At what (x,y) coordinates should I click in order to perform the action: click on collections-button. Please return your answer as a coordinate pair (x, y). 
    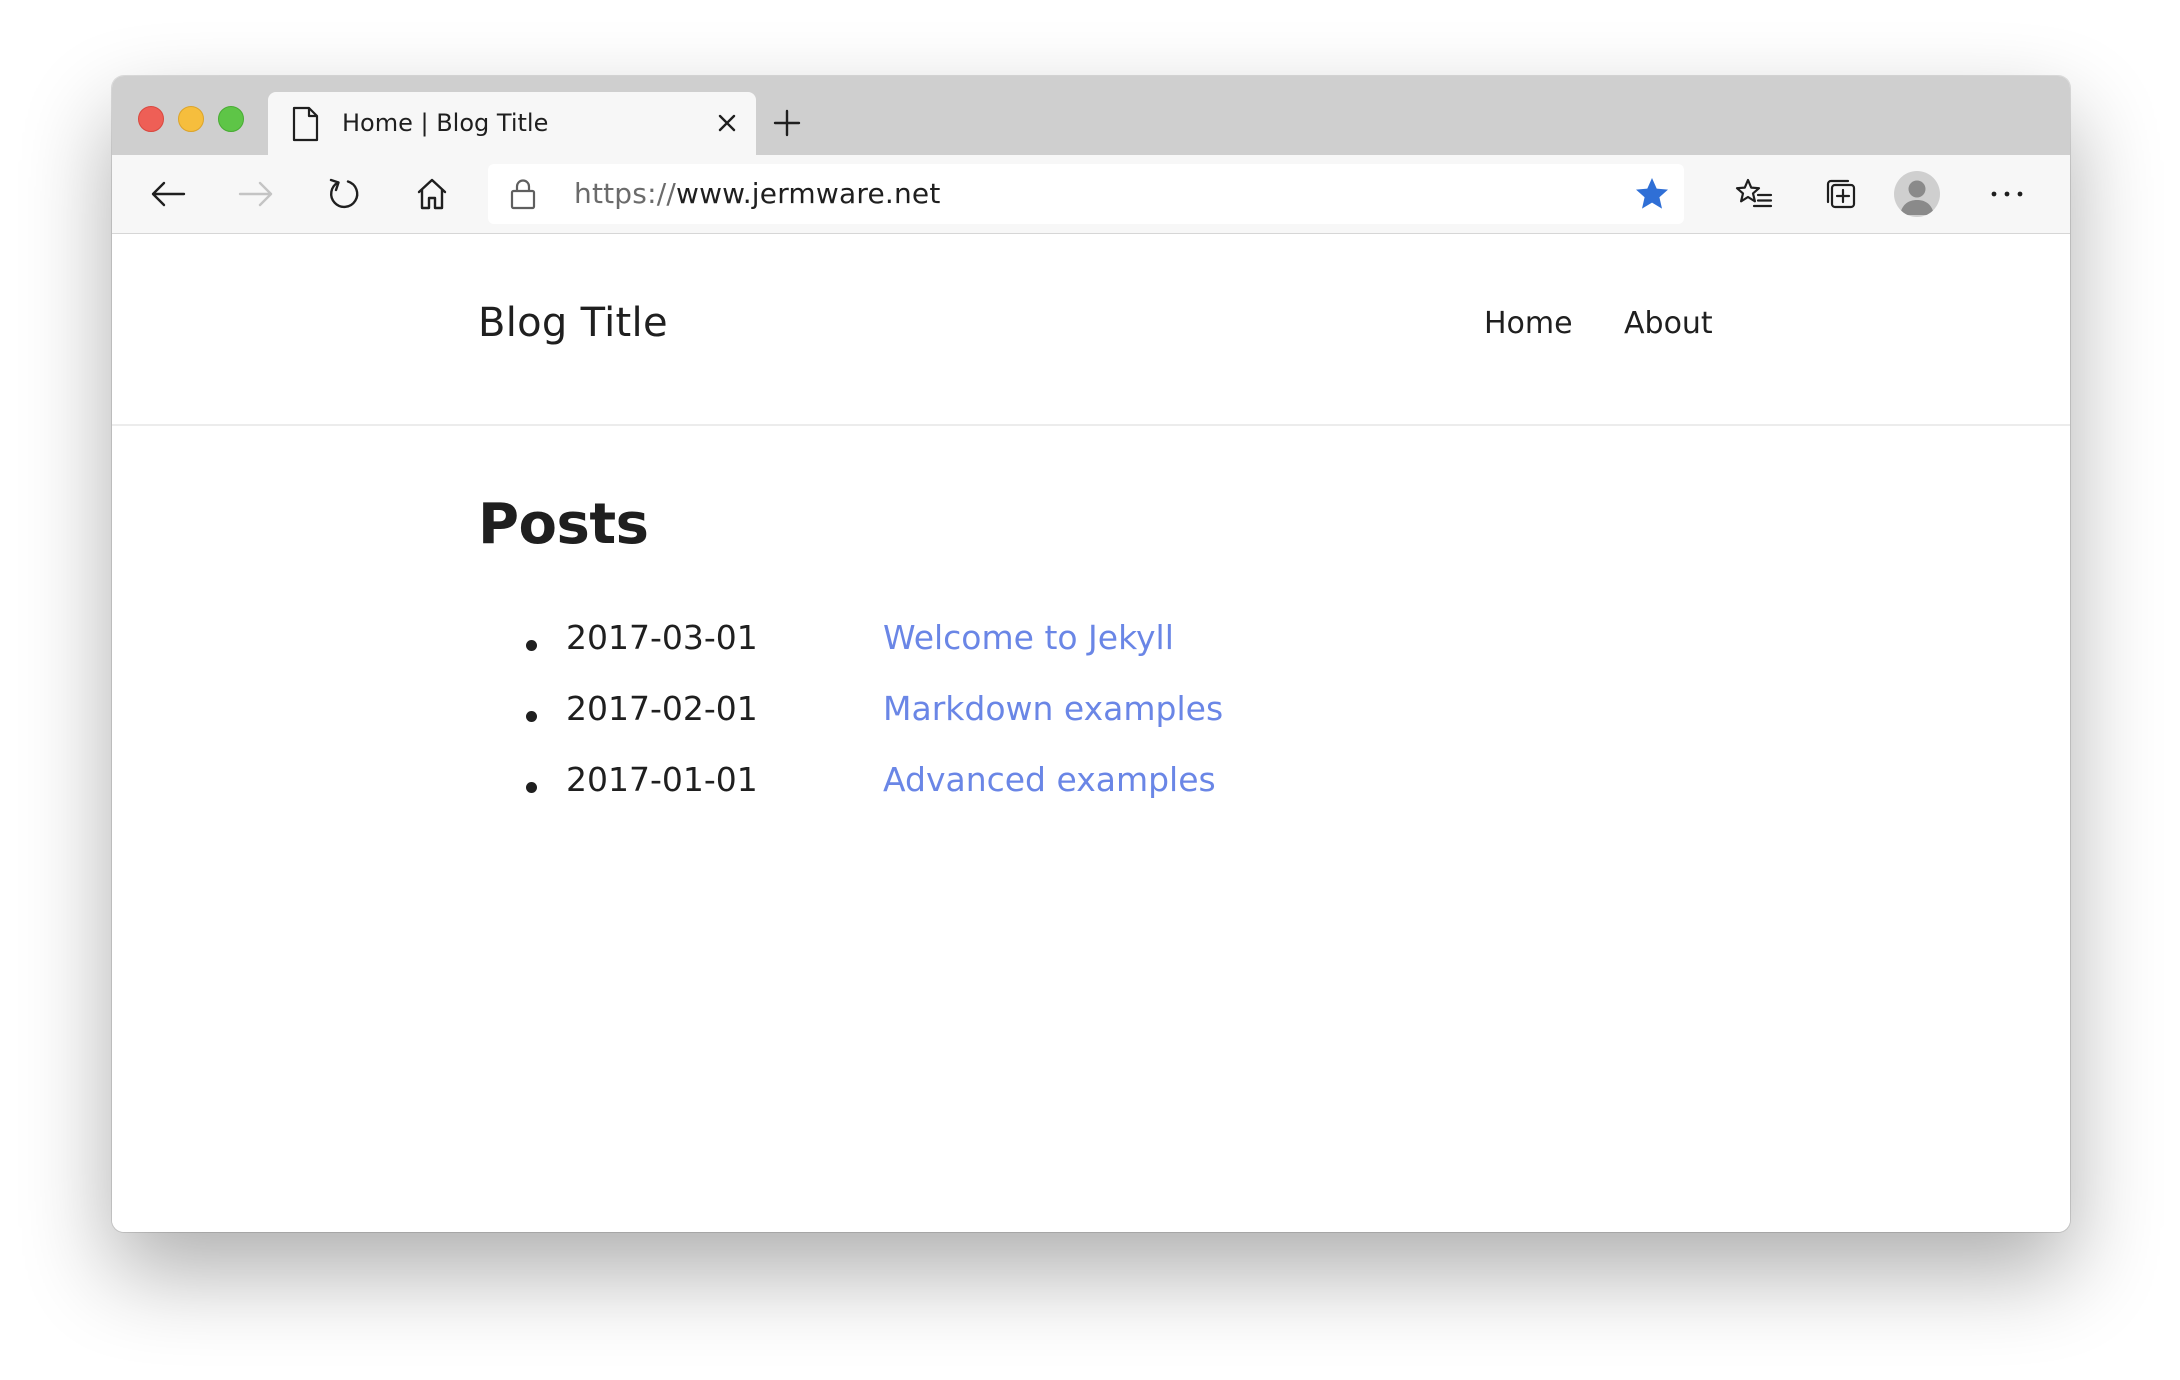
    Looking at the image, I should click on (1842, 194).